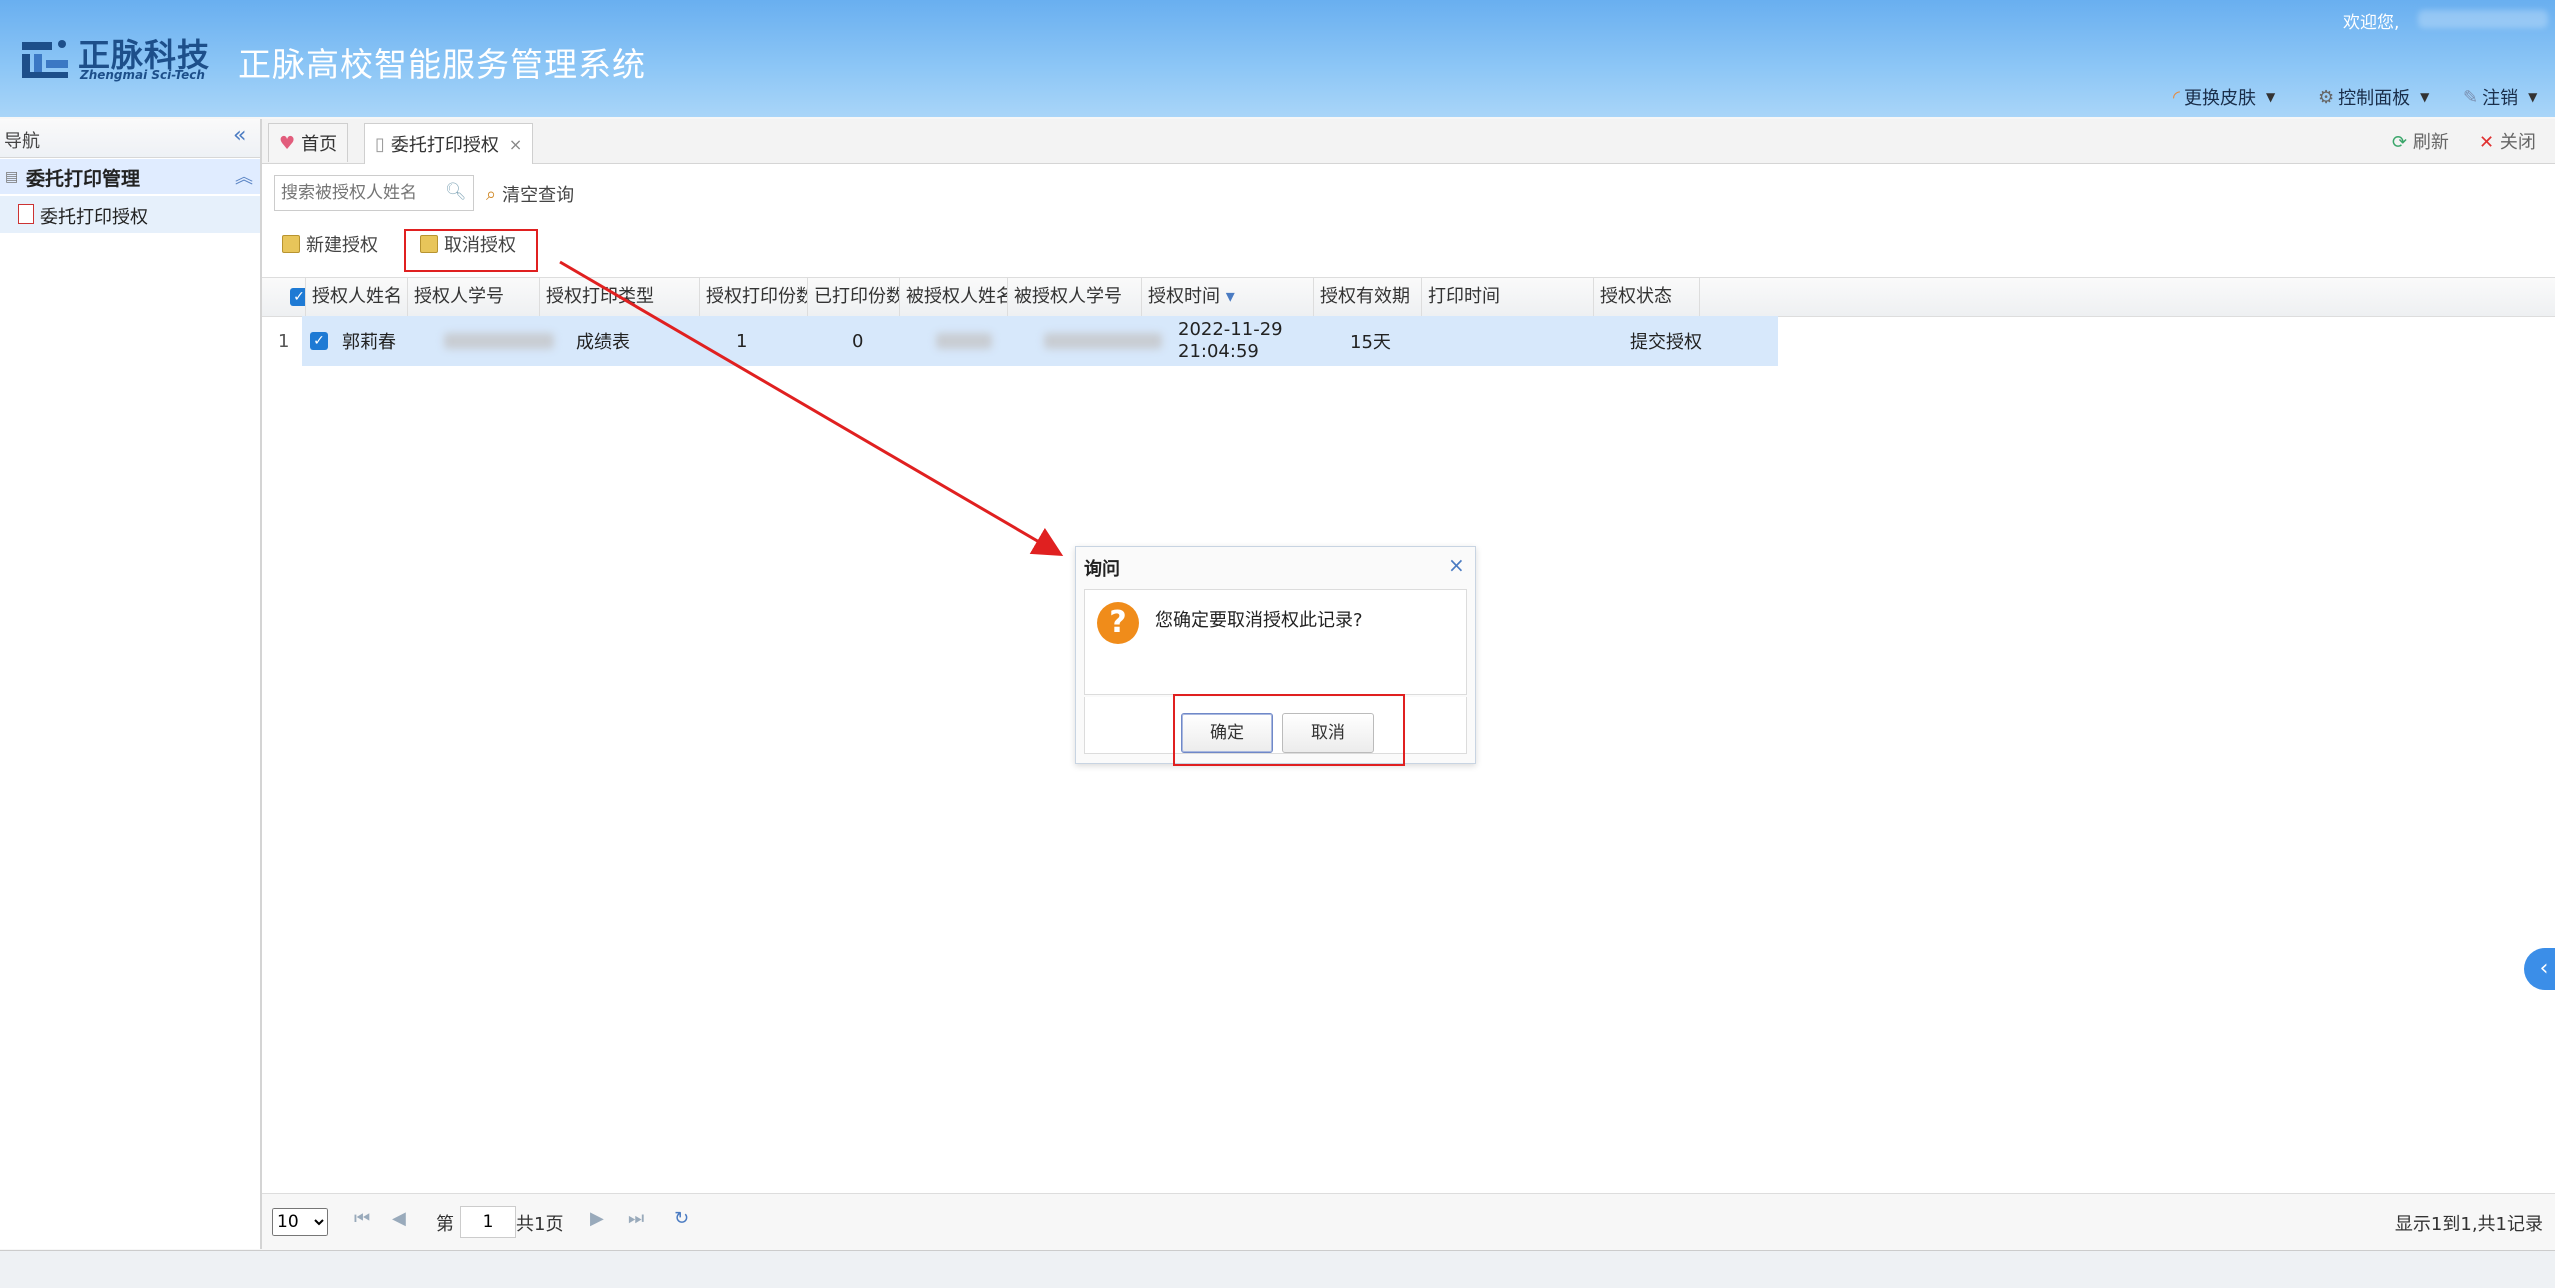  Describe the element at coordinates (1370, 342) in the screenshot. I see `cell-validity: 15天` at that location.